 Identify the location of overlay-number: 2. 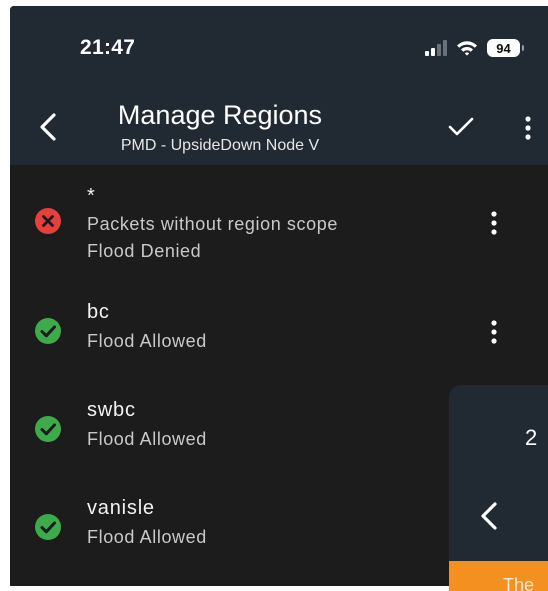
(531, 437).